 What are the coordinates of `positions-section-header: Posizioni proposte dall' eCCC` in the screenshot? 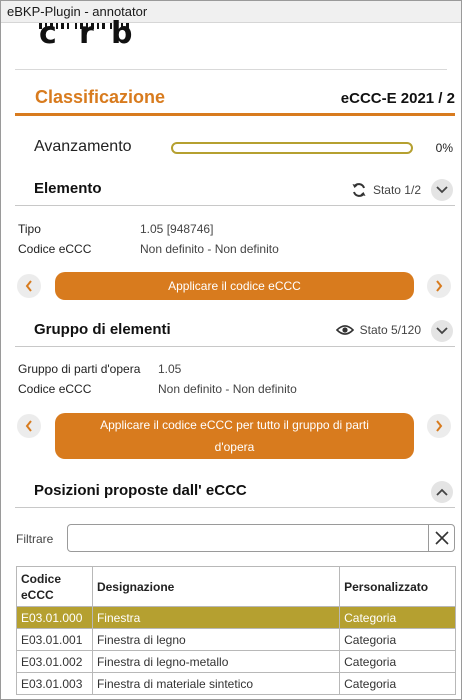 It's located at (235, 494).